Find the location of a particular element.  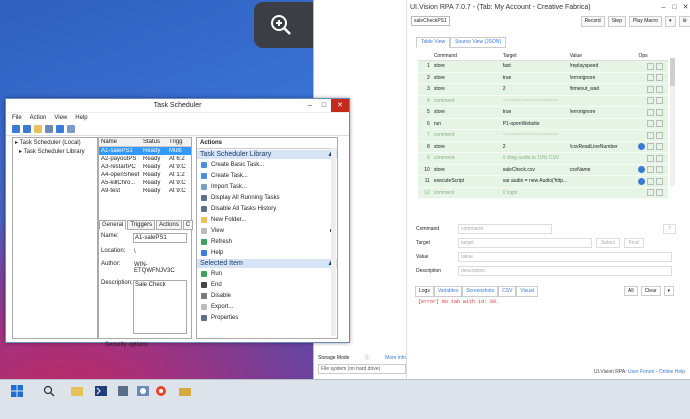

command-row: 8 store 2 !csvReadLineNumber is located at coordinates (543, 147).